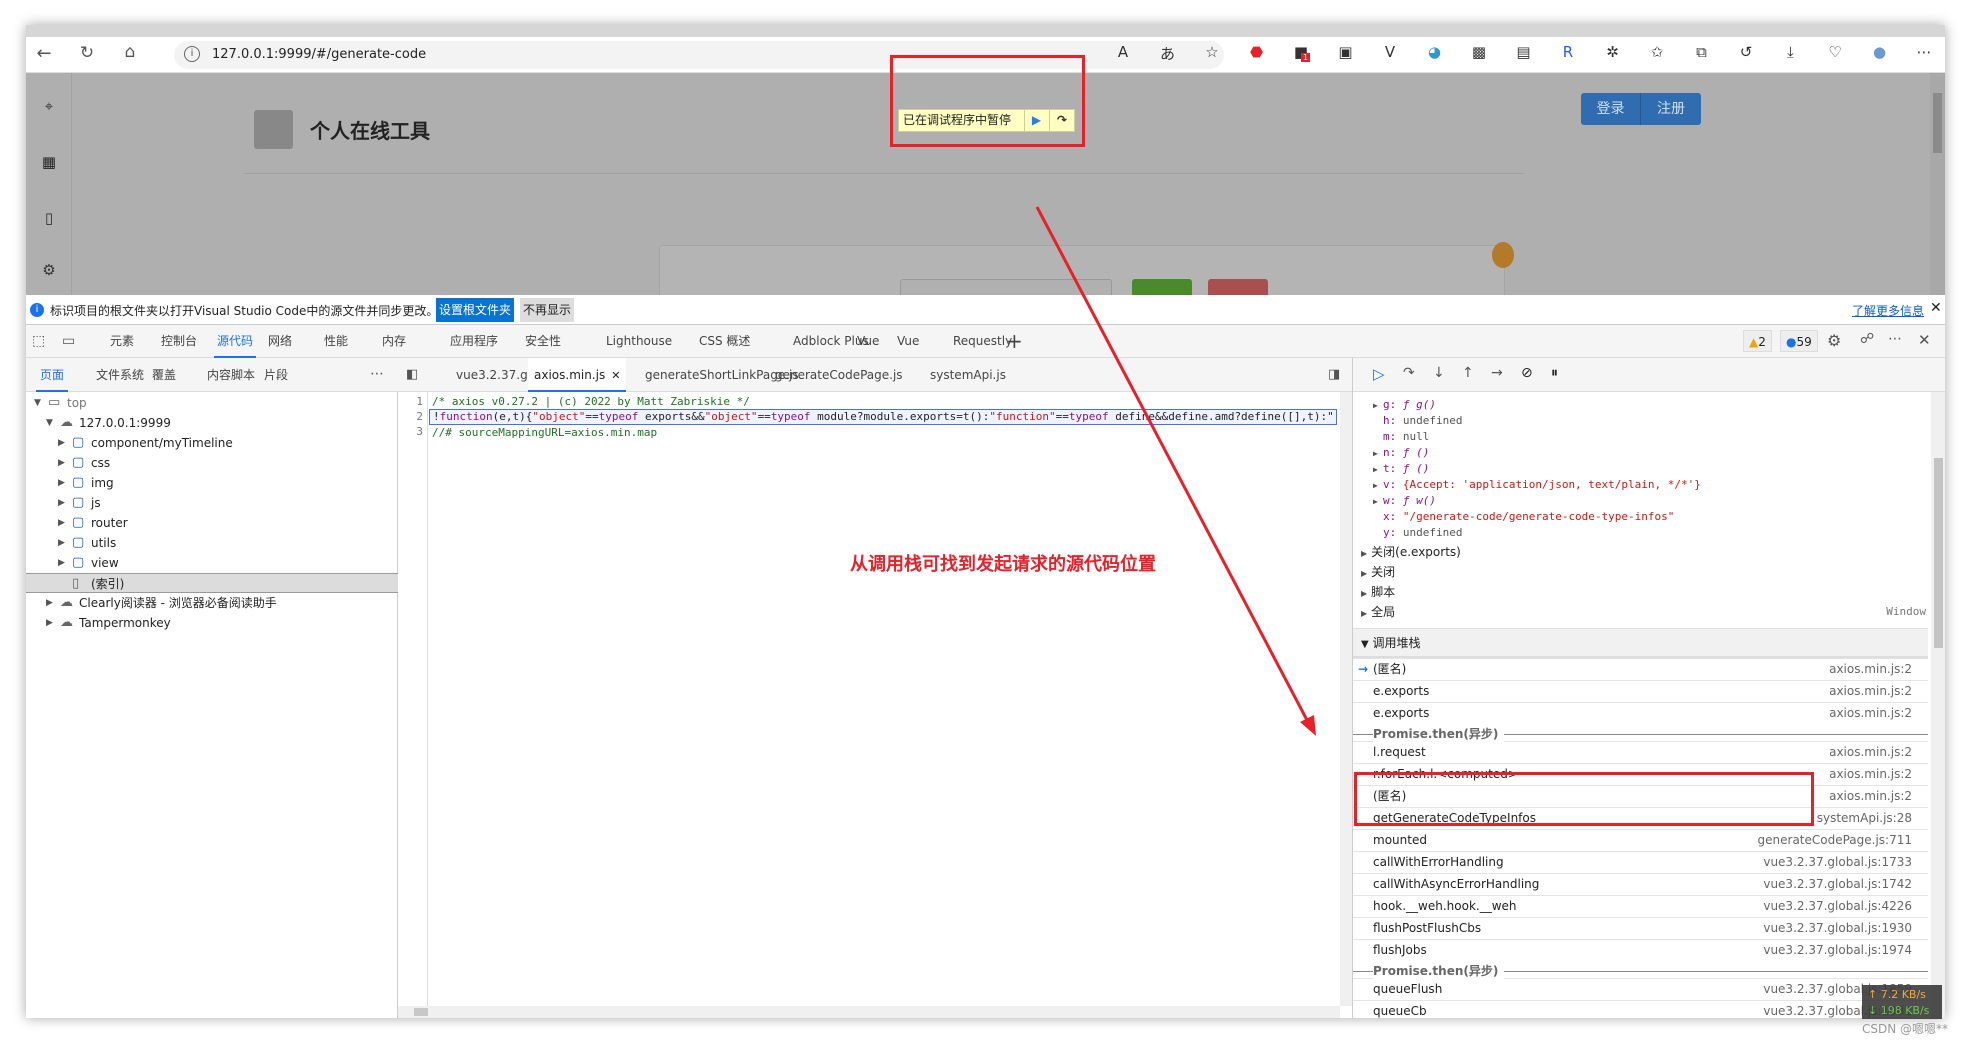 The image size is (1971, 1045). What do you see at coordinates (1902, 1002) in the screenshot?
I see `net-speed-overlay: ↑ 7.2 KB/s ↓ 198 KB/s` at bounding box center [1902, 1002].